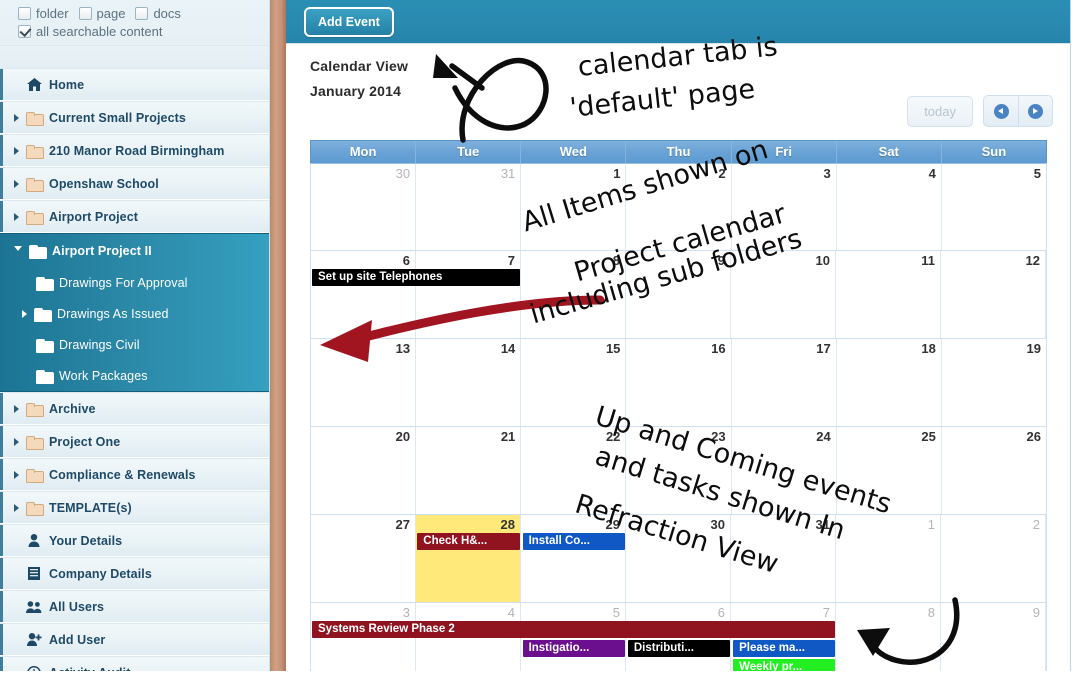  Describe the element at coordinates (134, 474) in the screenshot. I see `sidebar-item-compliance-renewals: Compliance & Renewals` at that location.